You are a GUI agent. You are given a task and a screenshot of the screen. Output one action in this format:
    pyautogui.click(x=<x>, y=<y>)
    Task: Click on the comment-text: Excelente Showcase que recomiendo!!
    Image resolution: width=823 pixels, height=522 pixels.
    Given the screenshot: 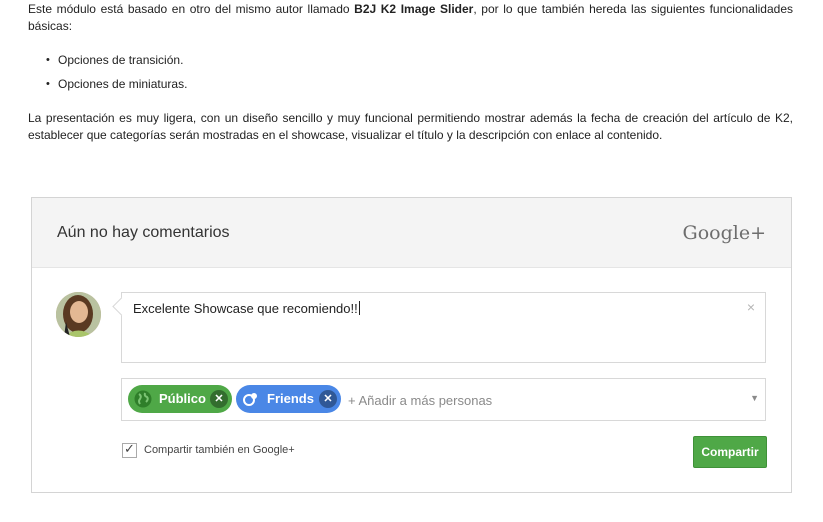 What is the action you would take?
    pyautogui.click(x=246, y=308)
    